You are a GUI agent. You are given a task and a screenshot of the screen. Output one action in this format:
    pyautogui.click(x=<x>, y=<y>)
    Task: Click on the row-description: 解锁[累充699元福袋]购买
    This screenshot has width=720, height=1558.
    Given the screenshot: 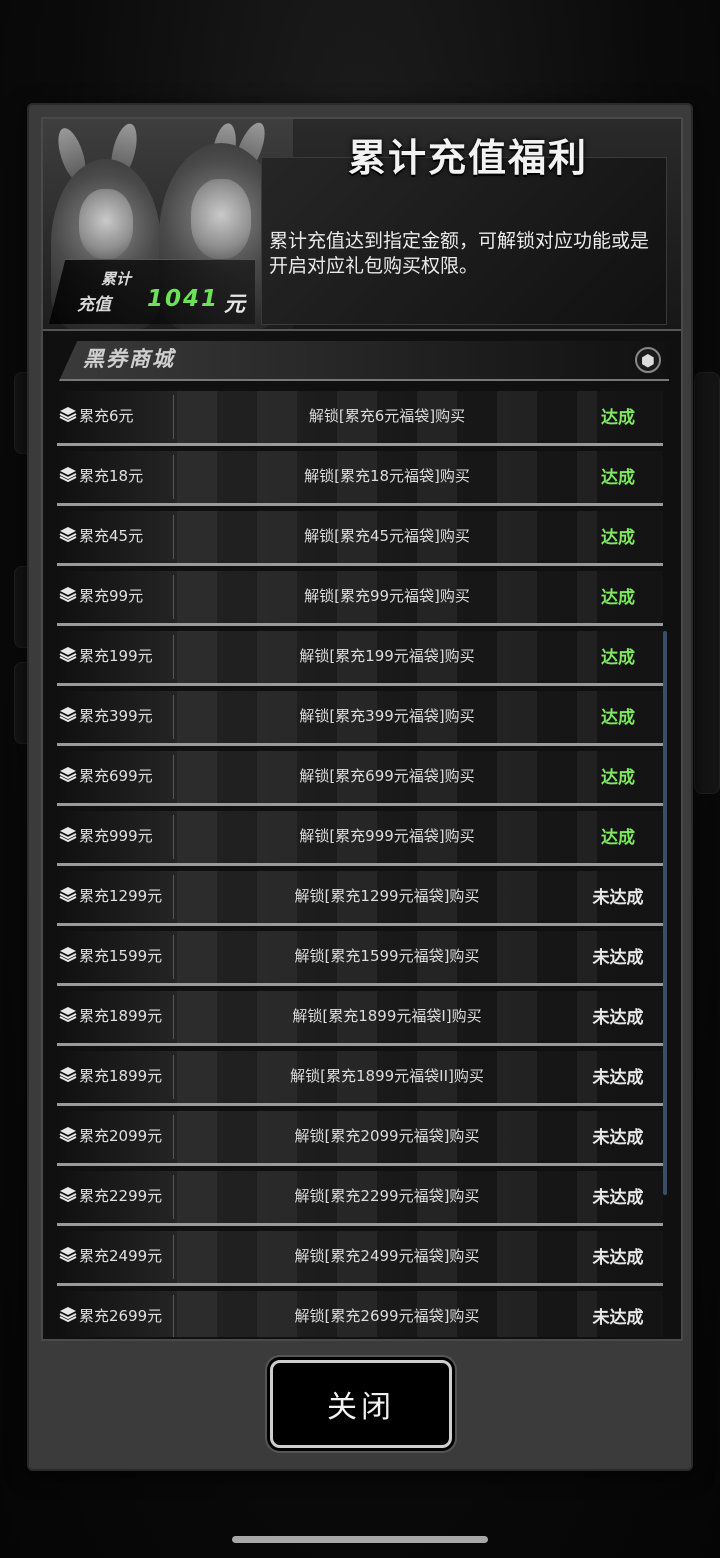 What is the action you would take?
    pyautogui.click(x=387, y=776)
    